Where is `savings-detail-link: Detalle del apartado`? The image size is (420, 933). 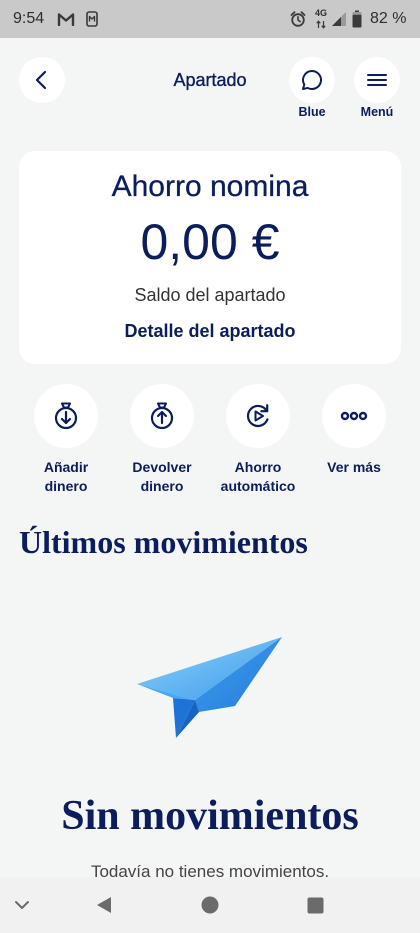 savings-detail-link: Detalle del apartado is located at coordinates (209, 331).